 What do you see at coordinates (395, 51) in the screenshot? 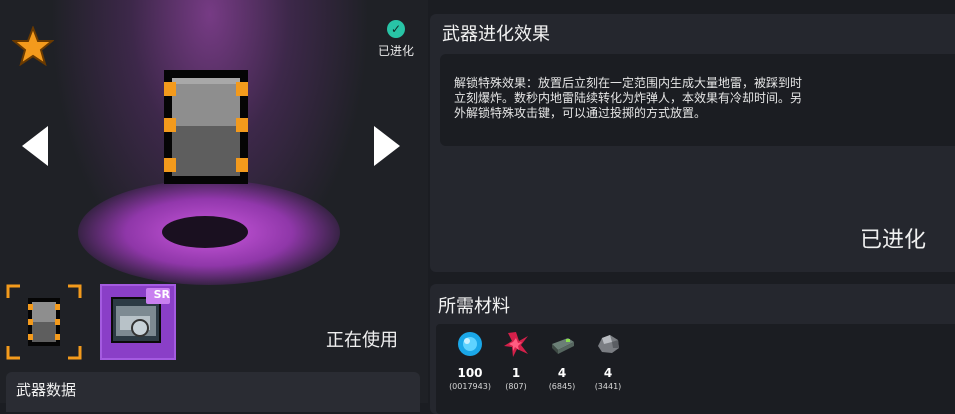
I see `evolved-badge-text: 已进化` at bounding box center [395, 51].